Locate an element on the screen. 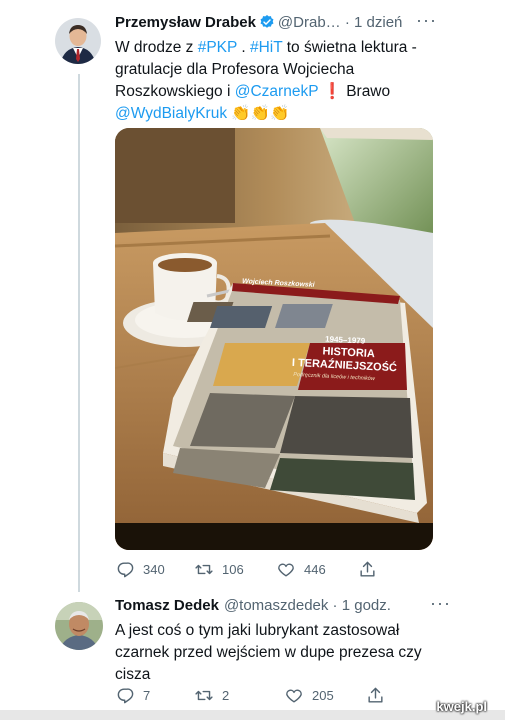 The image size is (505, 720). tweet-time: 1 dzień is located at coordinates (378, 22).